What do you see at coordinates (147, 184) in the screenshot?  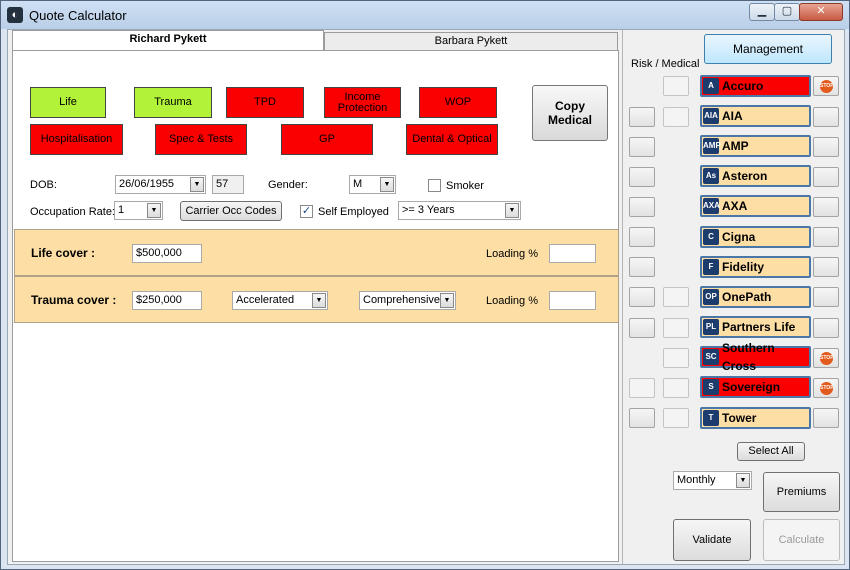 I see `dob-value: 26/06/1955` at bounding box center [147, 184].